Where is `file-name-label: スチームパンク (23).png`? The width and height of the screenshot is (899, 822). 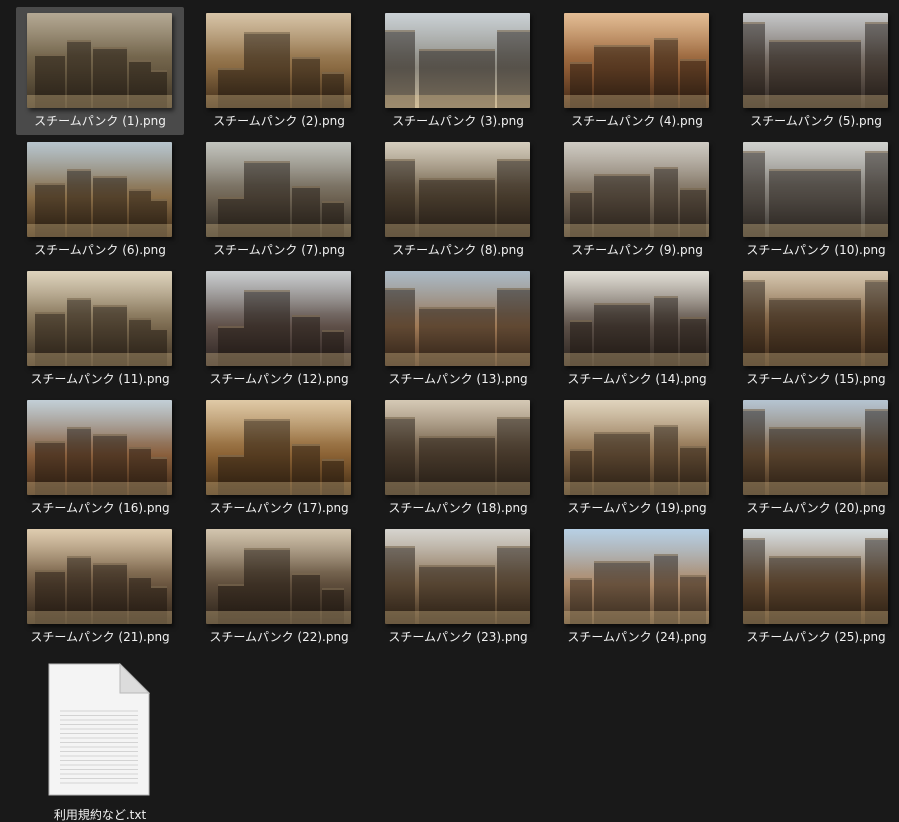 file-name-label: スチームパンク (23).png is located at coordinates (458, 637).